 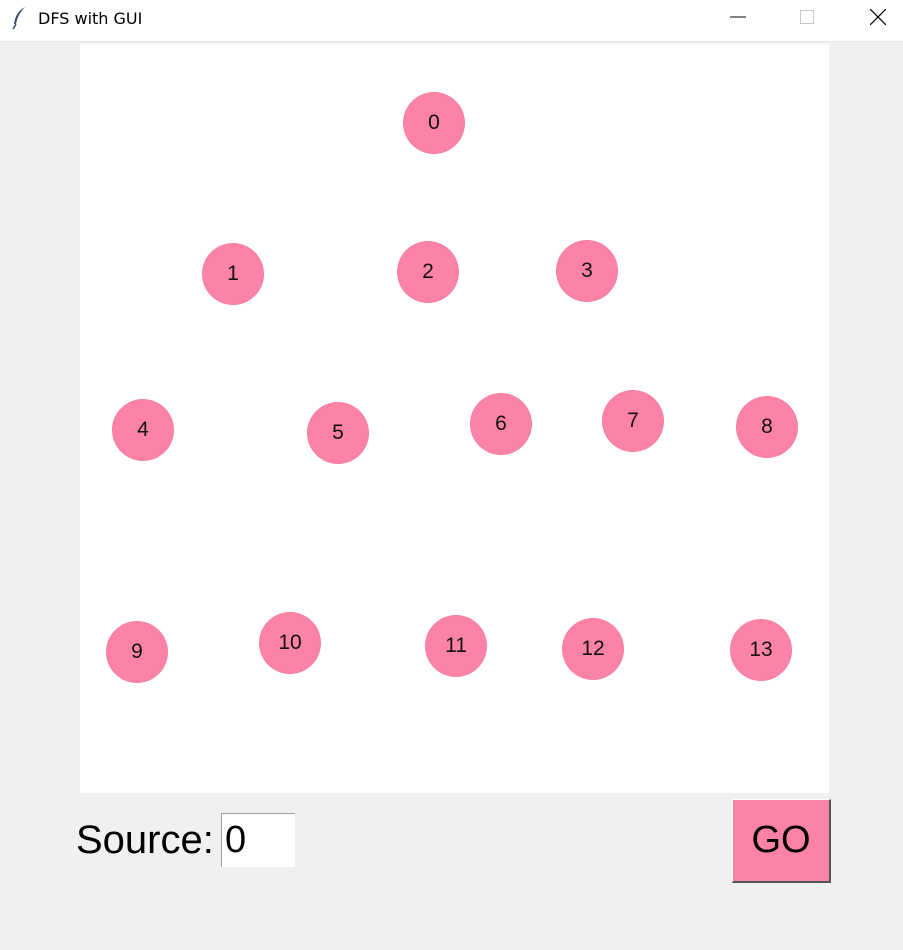 I want to click on graph-node: 5, so click(x=338, y=433).